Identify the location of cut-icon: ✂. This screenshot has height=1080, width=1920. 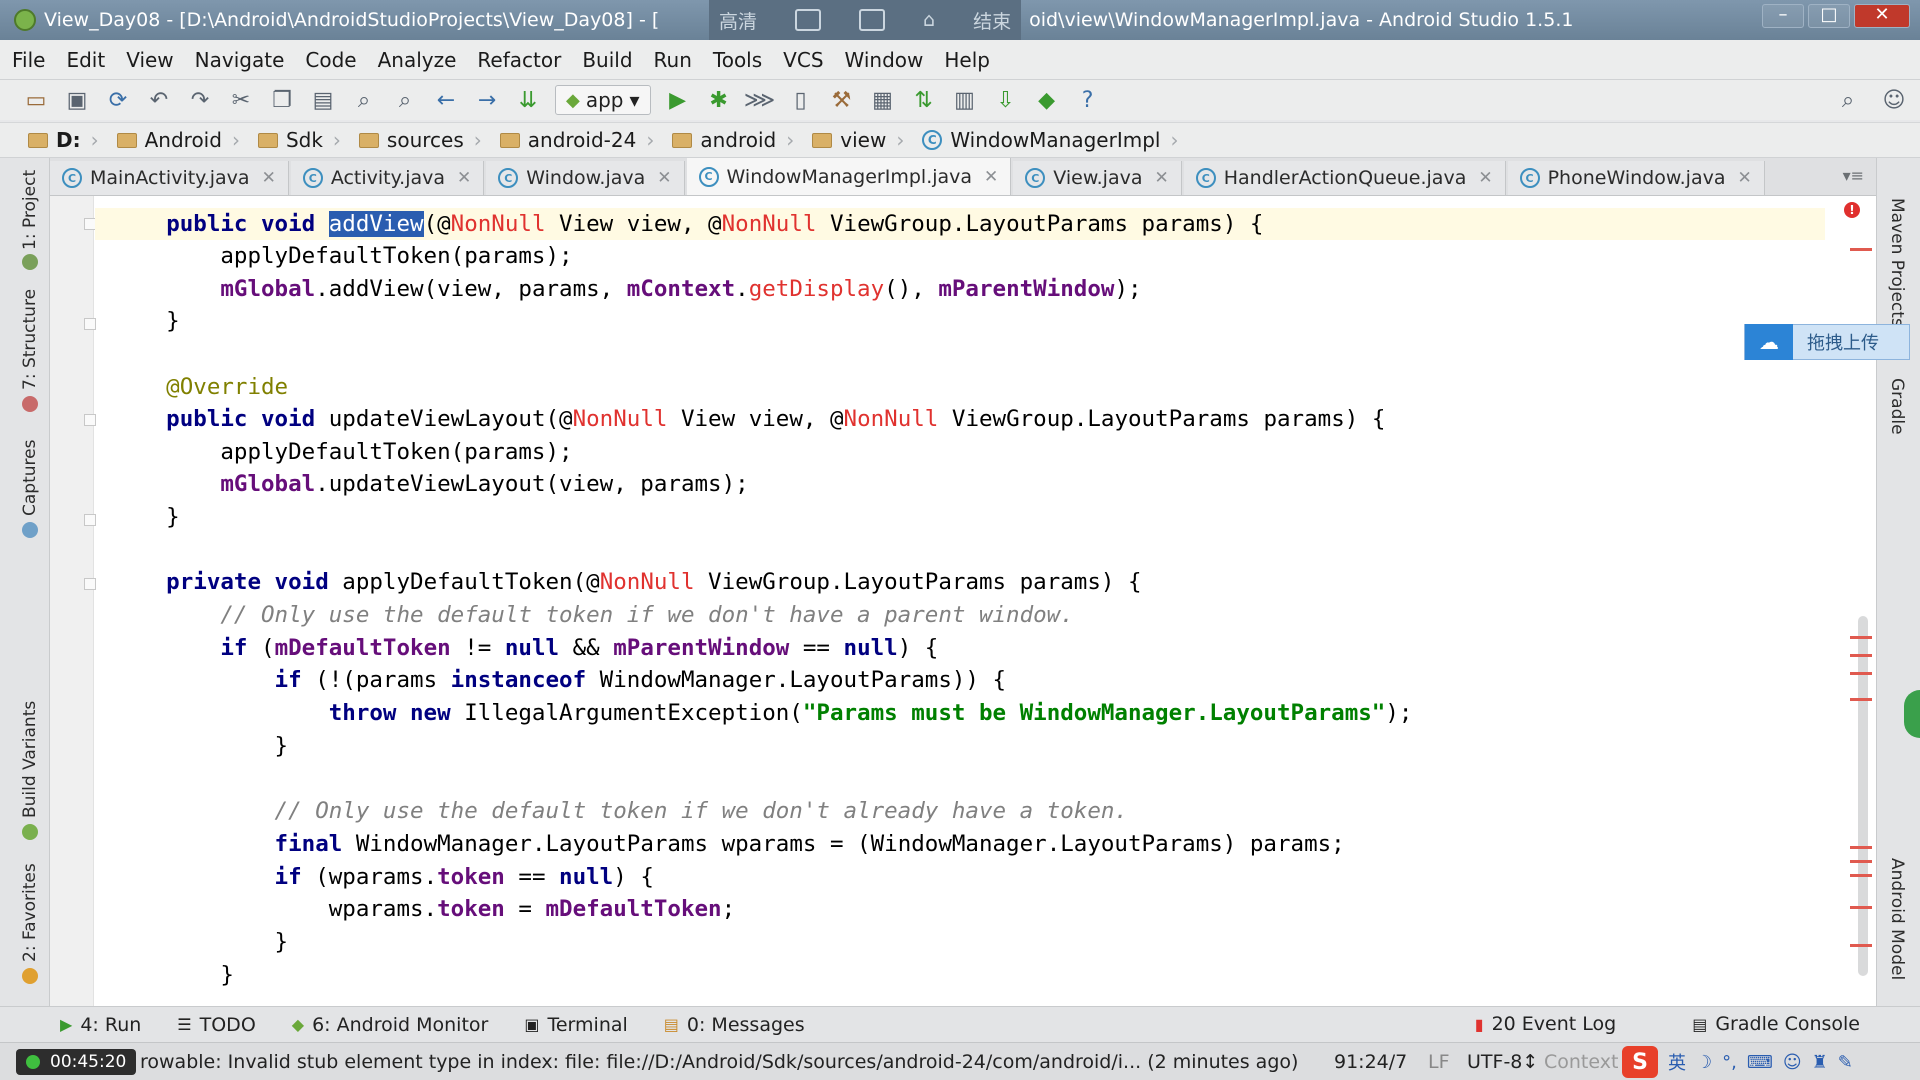
(241, 100).